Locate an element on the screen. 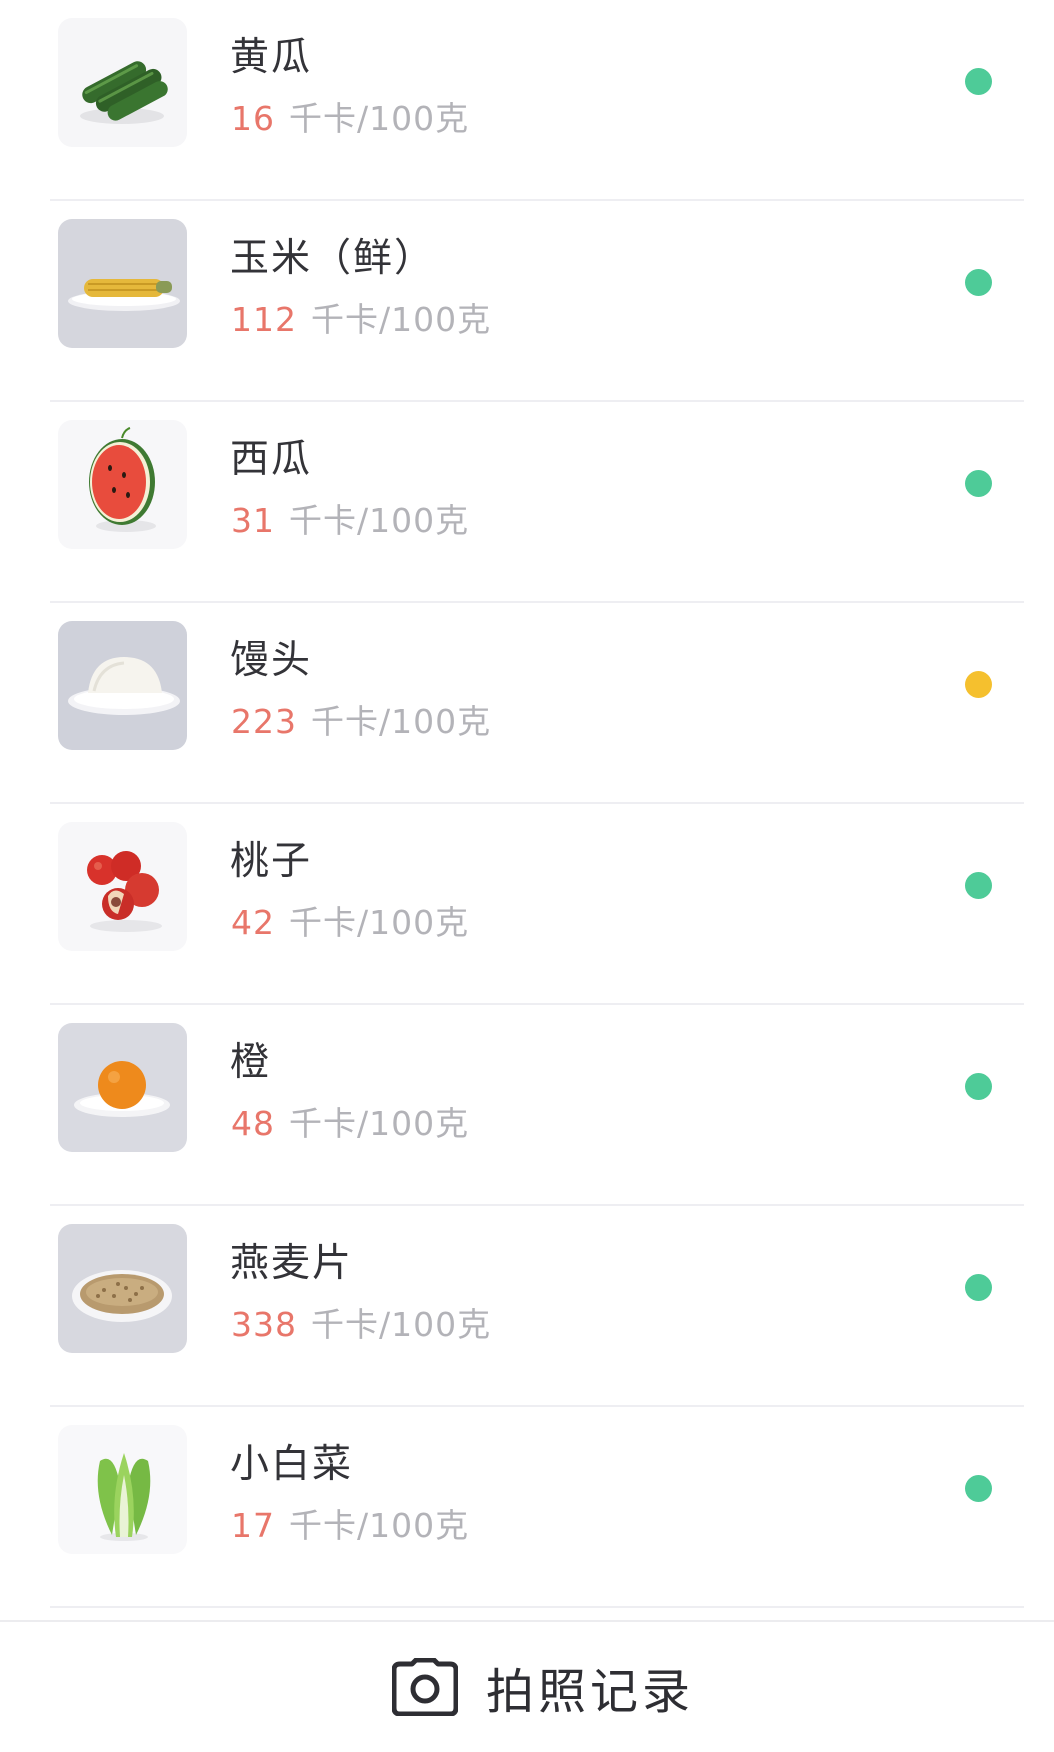  food-row-bok-choy: 小白菜 17 千卡/100克 is located at coordinates (527, 1507).